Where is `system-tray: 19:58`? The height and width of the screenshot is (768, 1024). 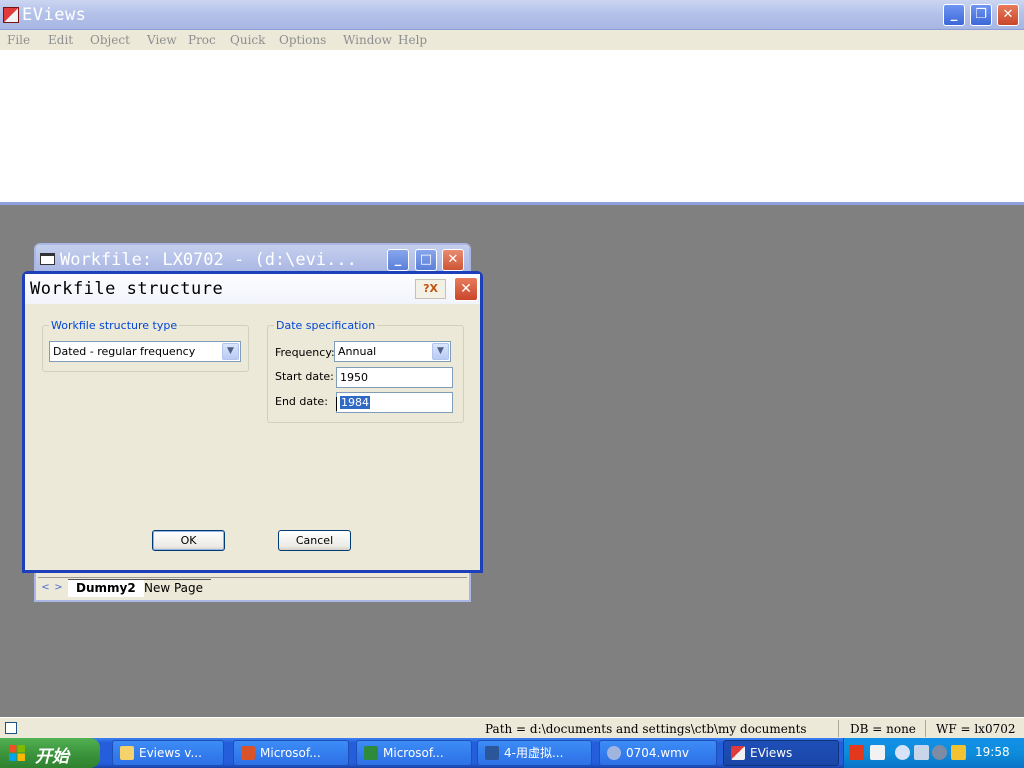 system-tray: 19:58 is located at coordinates (933, 753).